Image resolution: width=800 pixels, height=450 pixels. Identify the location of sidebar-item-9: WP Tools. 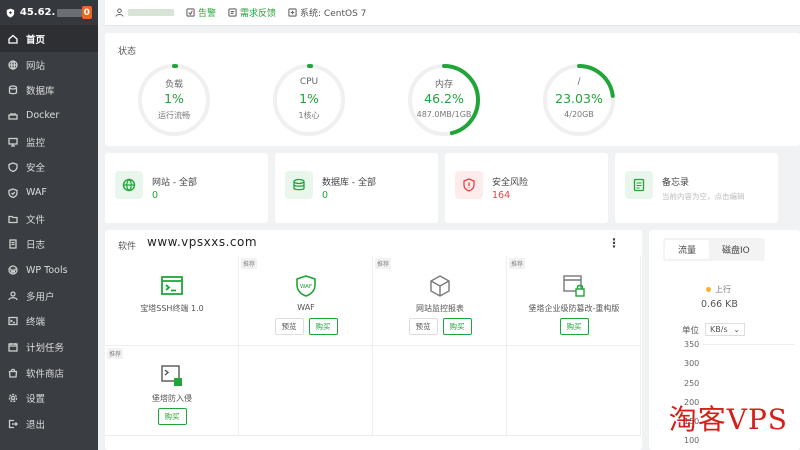
(49, 270).